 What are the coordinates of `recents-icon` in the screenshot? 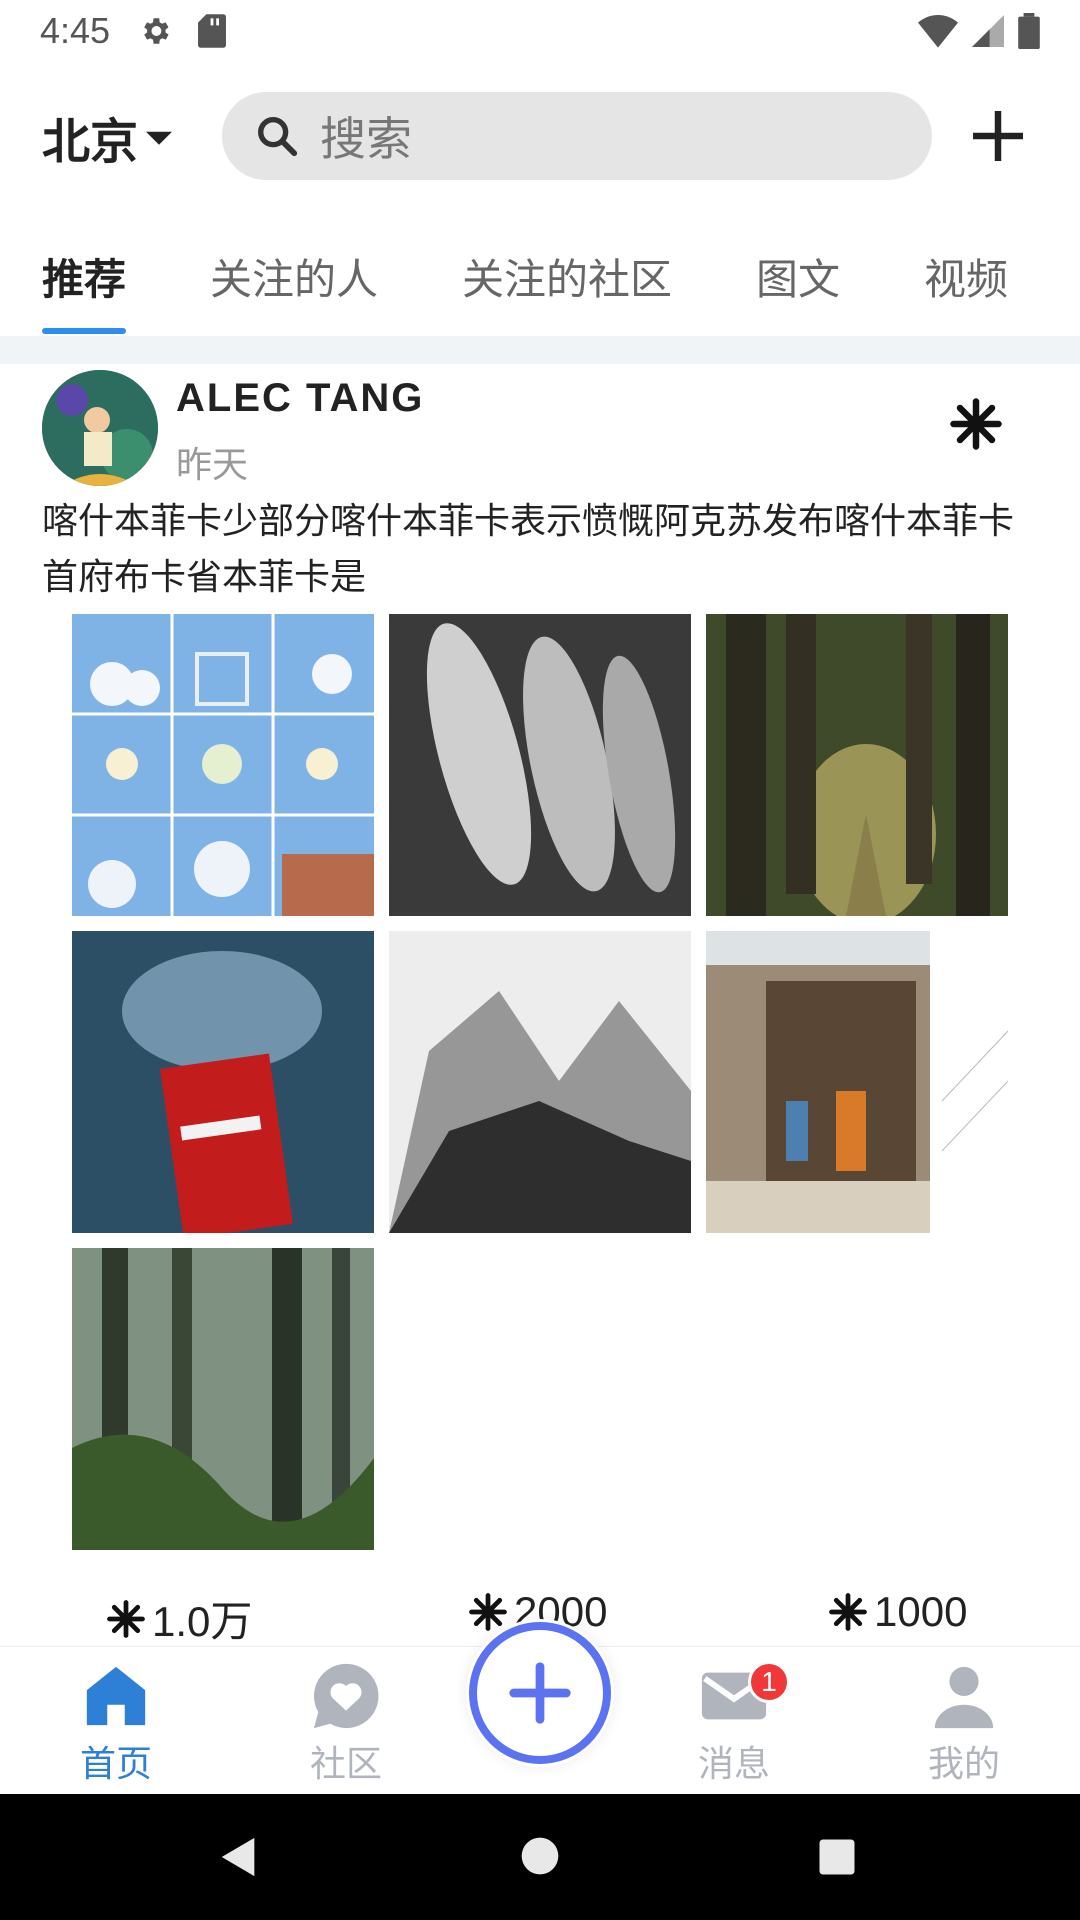 It's located at (837, 1857).